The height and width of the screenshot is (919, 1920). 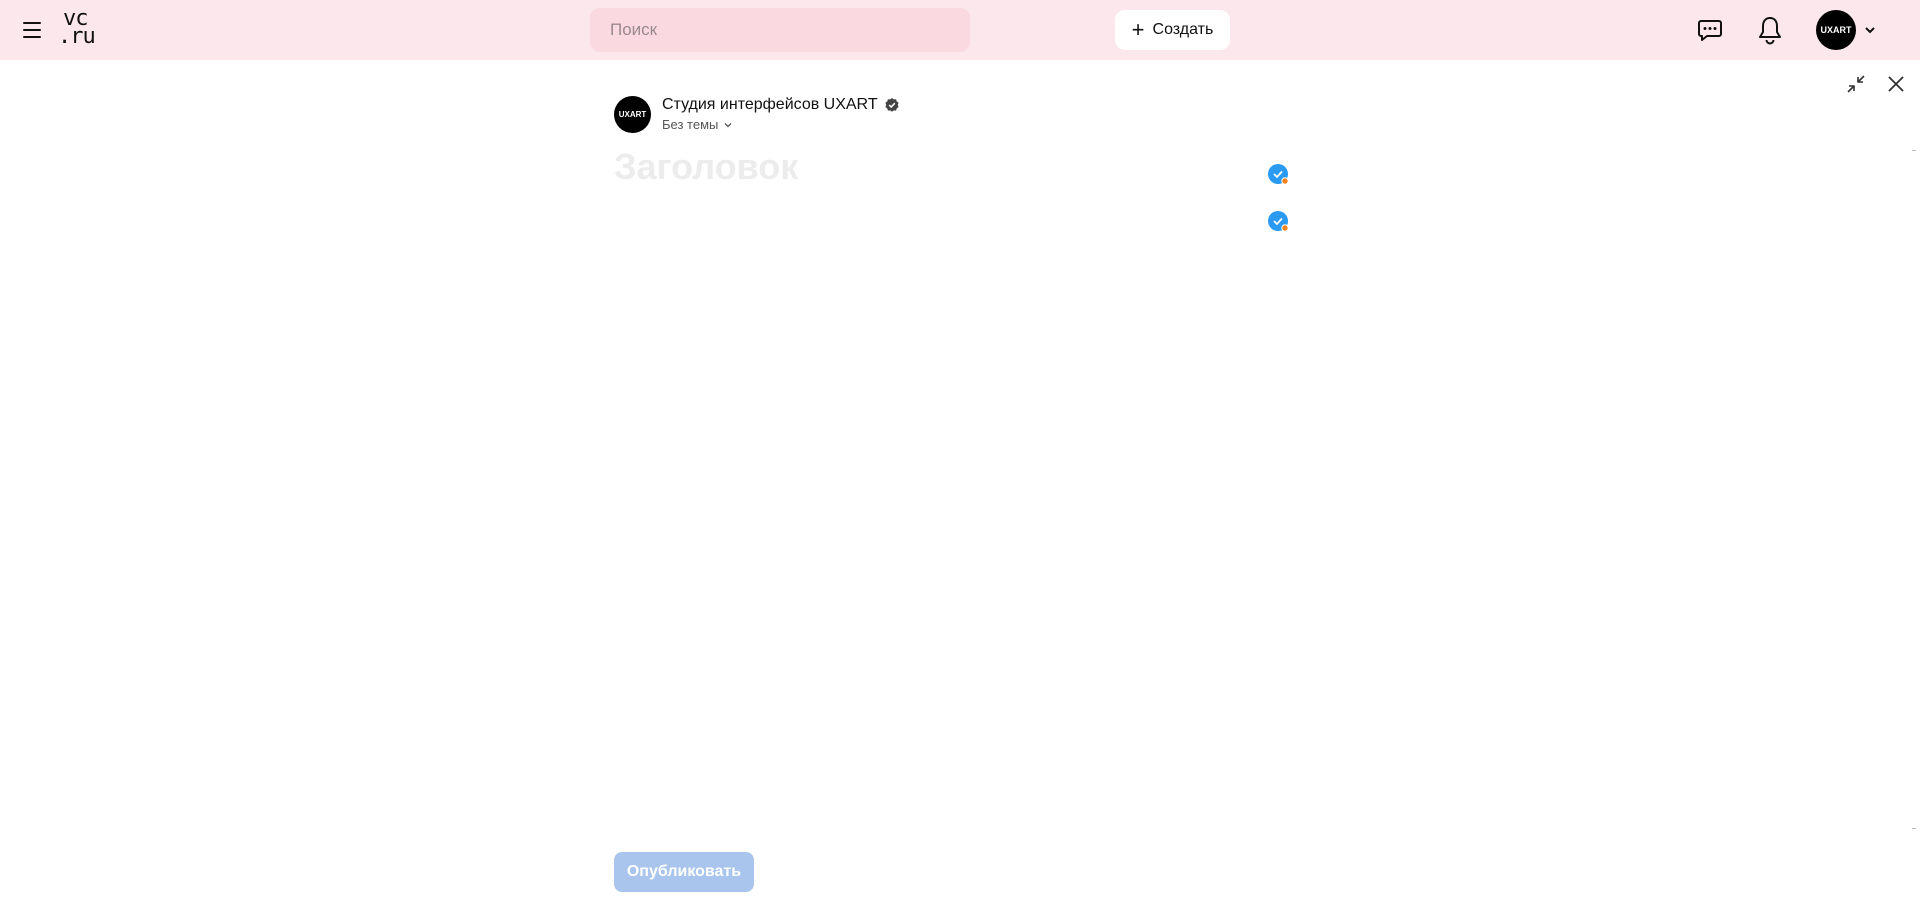 I want to click on author-name: Студия интерфейсов UXART, so click(x=770, y=104).